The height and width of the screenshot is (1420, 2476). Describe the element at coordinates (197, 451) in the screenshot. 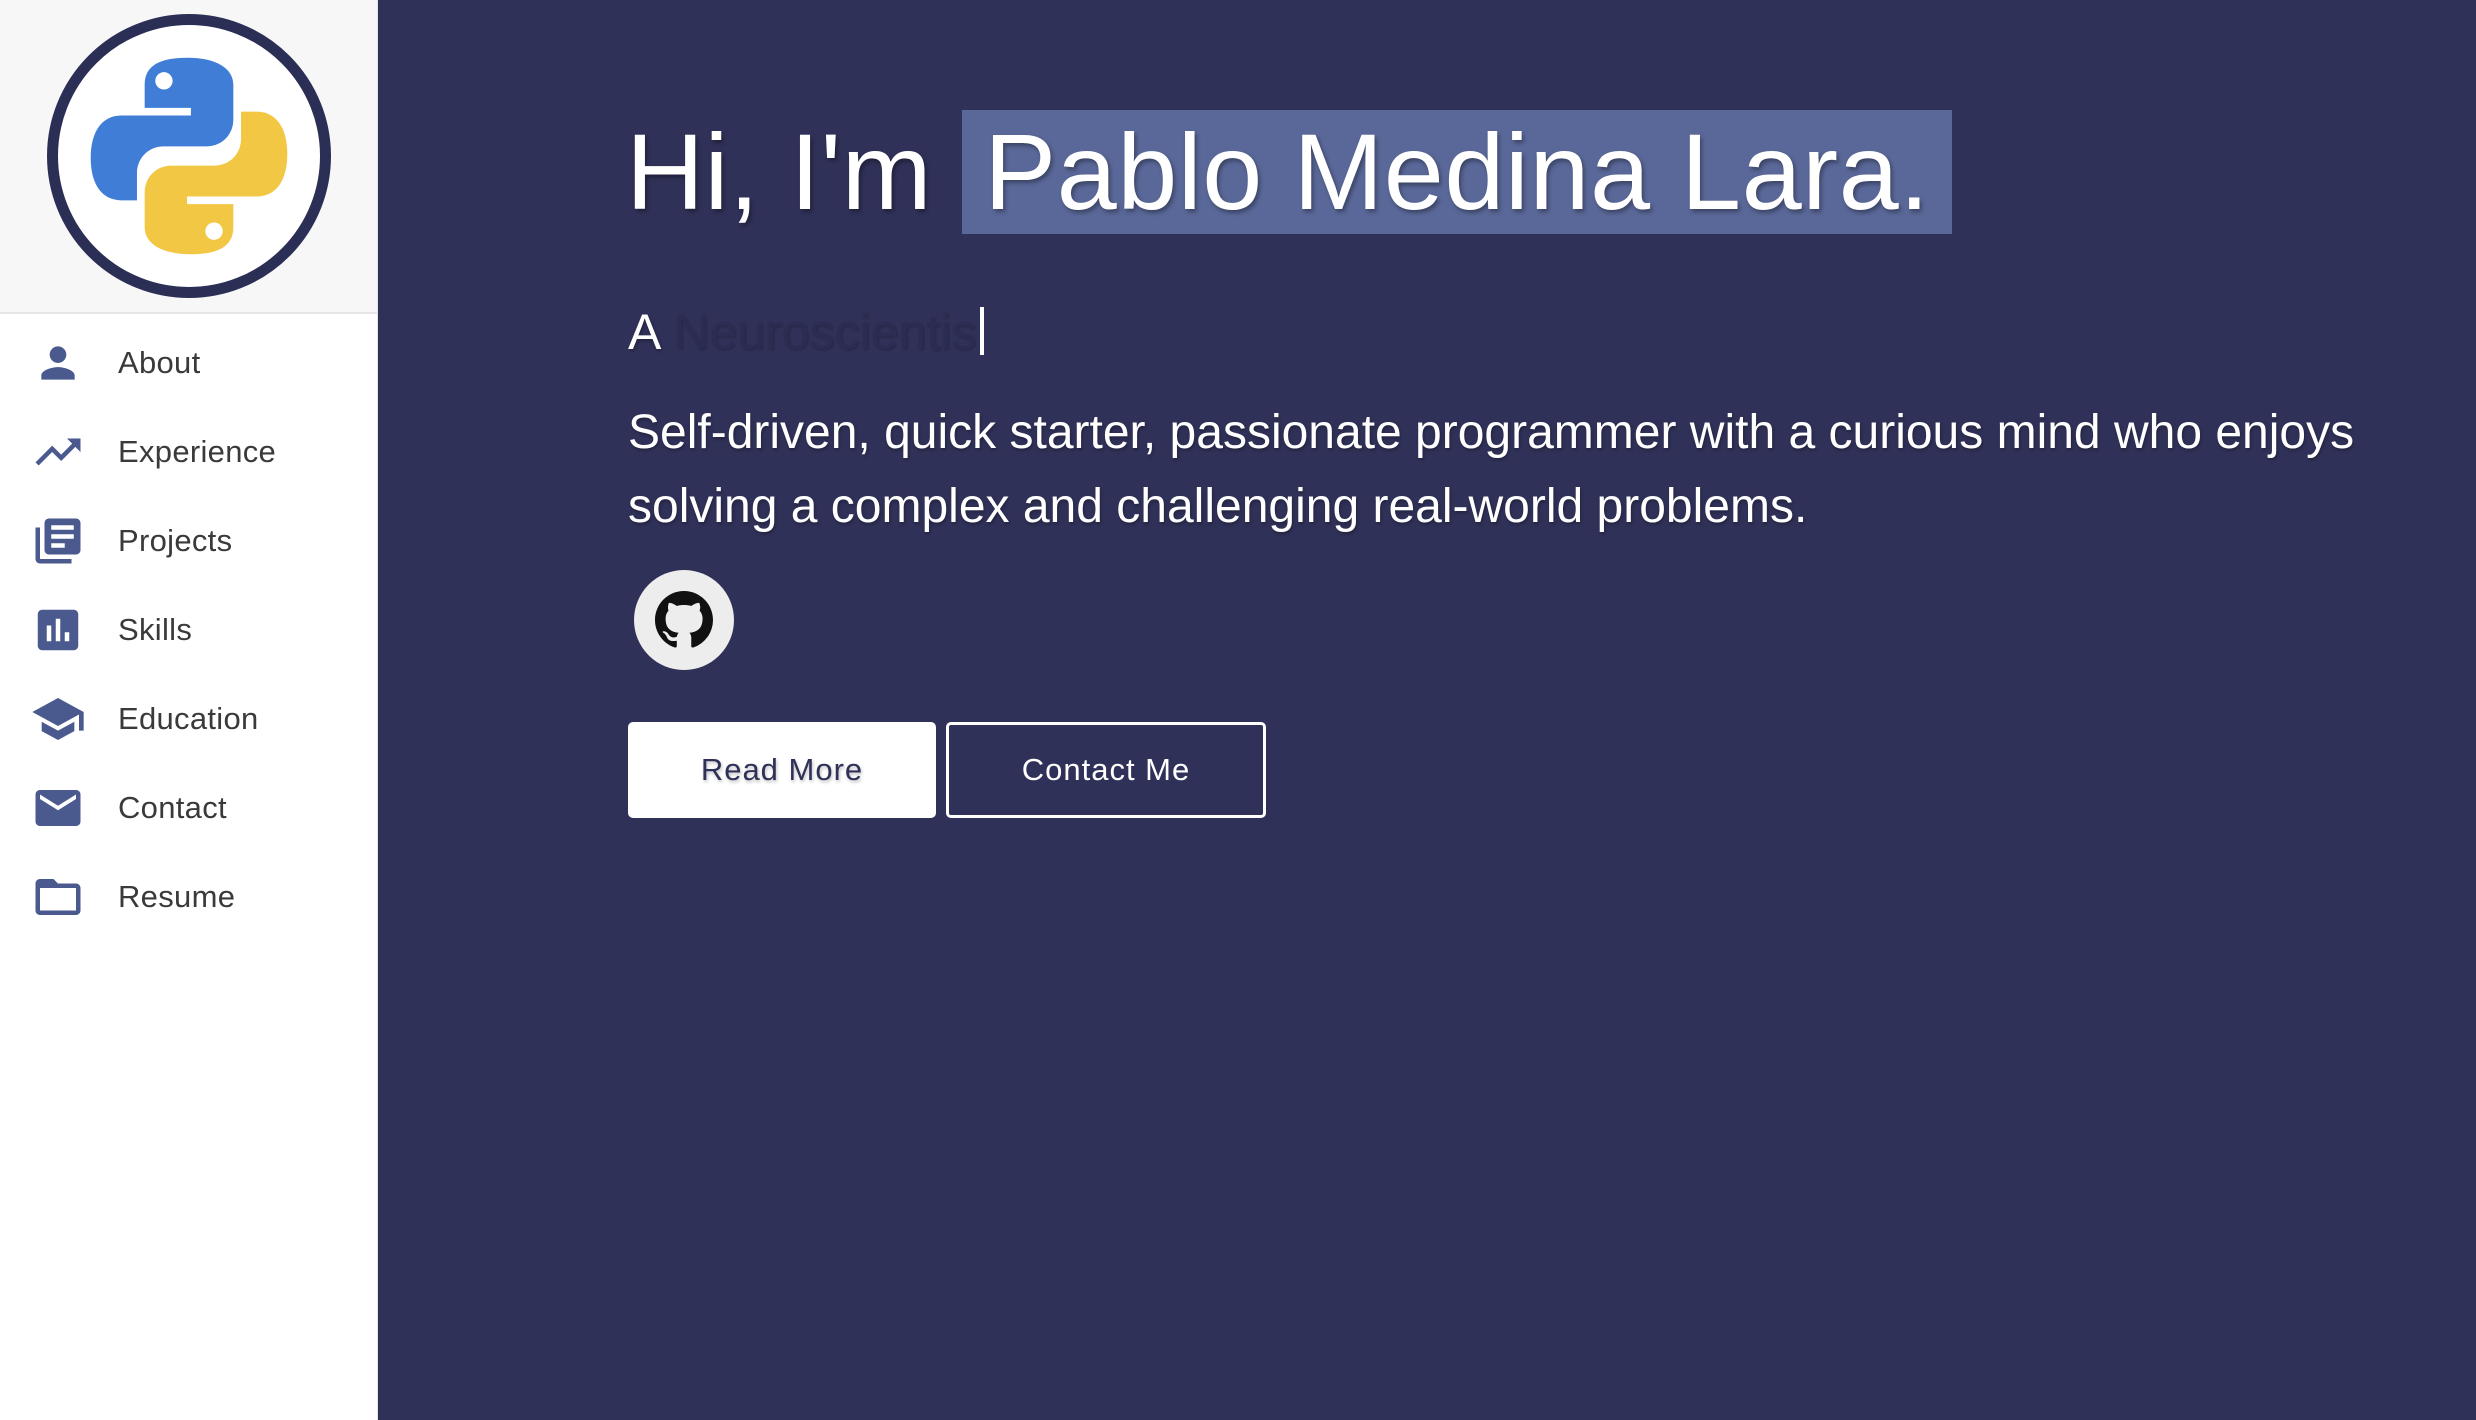

I see `sidebar-item-label: Experience` at that location.